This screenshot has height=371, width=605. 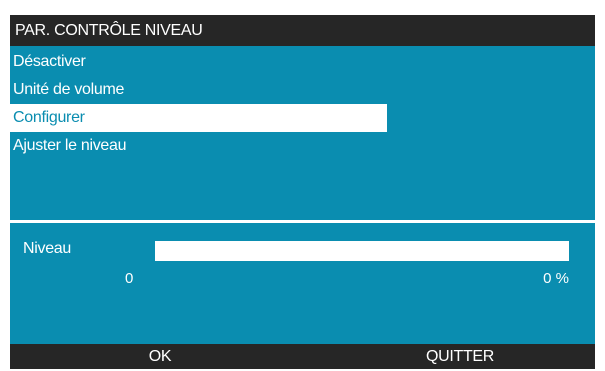 What do you see at coordinates (198, 146) in the screenshot?
I see `menu-item-ajuster-le-niveau: Ajuster le niveau` at bounding box center [198, 146].